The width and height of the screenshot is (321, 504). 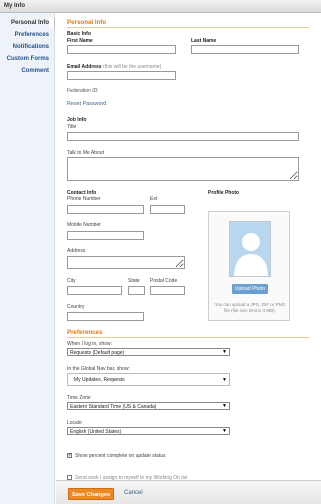 What do you see at coordinates (14, 6) in the screenshot?
I see `window-title: My Info` at bounding box center [14, 6].